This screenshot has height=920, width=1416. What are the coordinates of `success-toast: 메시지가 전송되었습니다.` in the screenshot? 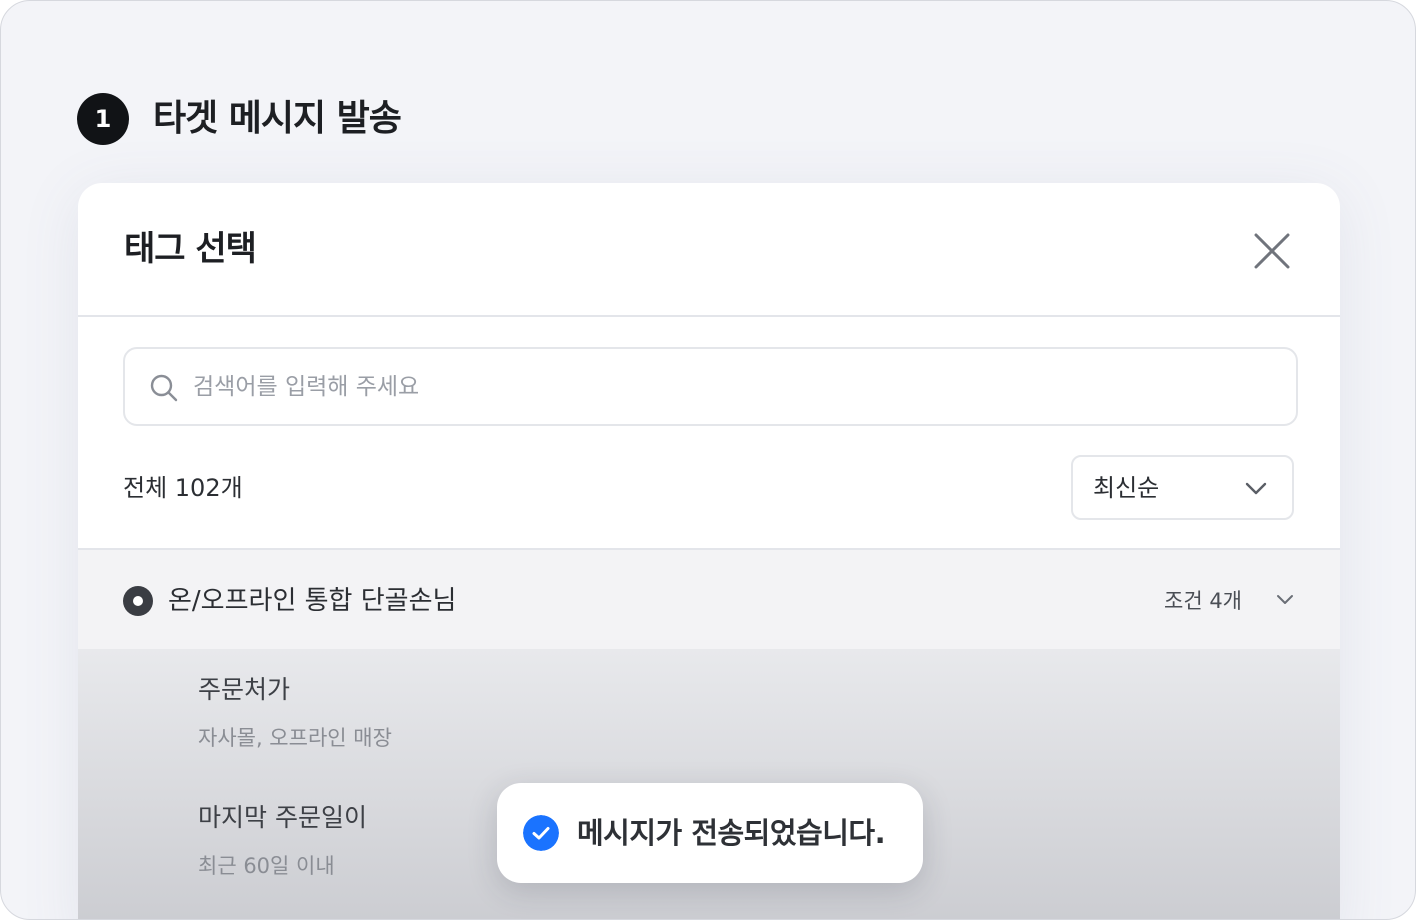 It's located at (710, 833).